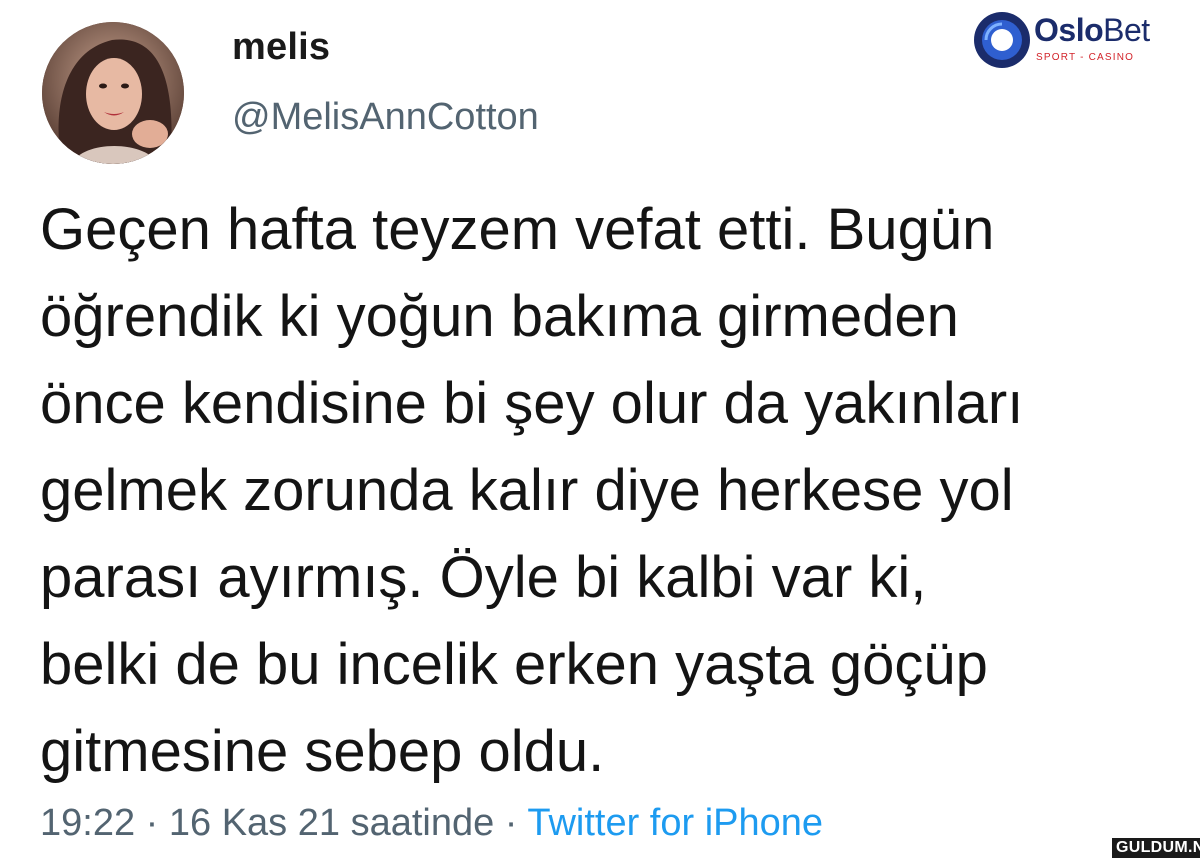 Image resolution: width=1200 pixels, height=860 pixels. I want to click on tweet-line: önce kendisine bi şey olur da yakınları, so click(532, 403).